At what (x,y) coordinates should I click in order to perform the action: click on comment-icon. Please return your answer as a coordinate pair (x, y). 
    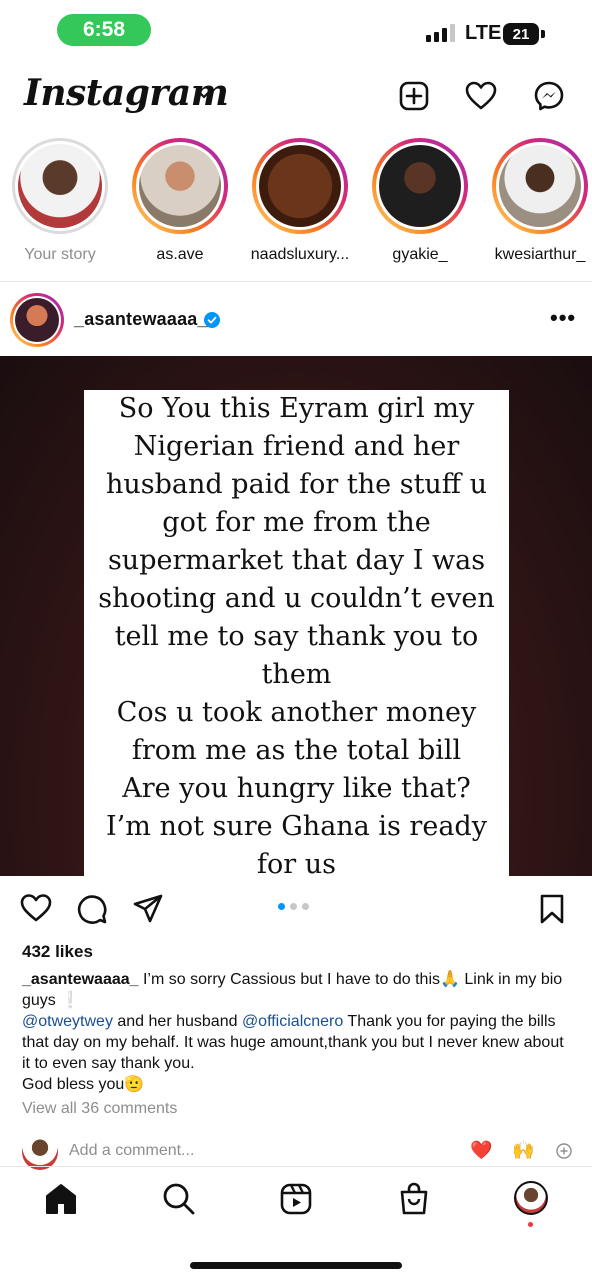
    Looking at the image, I should click on (92, 909).